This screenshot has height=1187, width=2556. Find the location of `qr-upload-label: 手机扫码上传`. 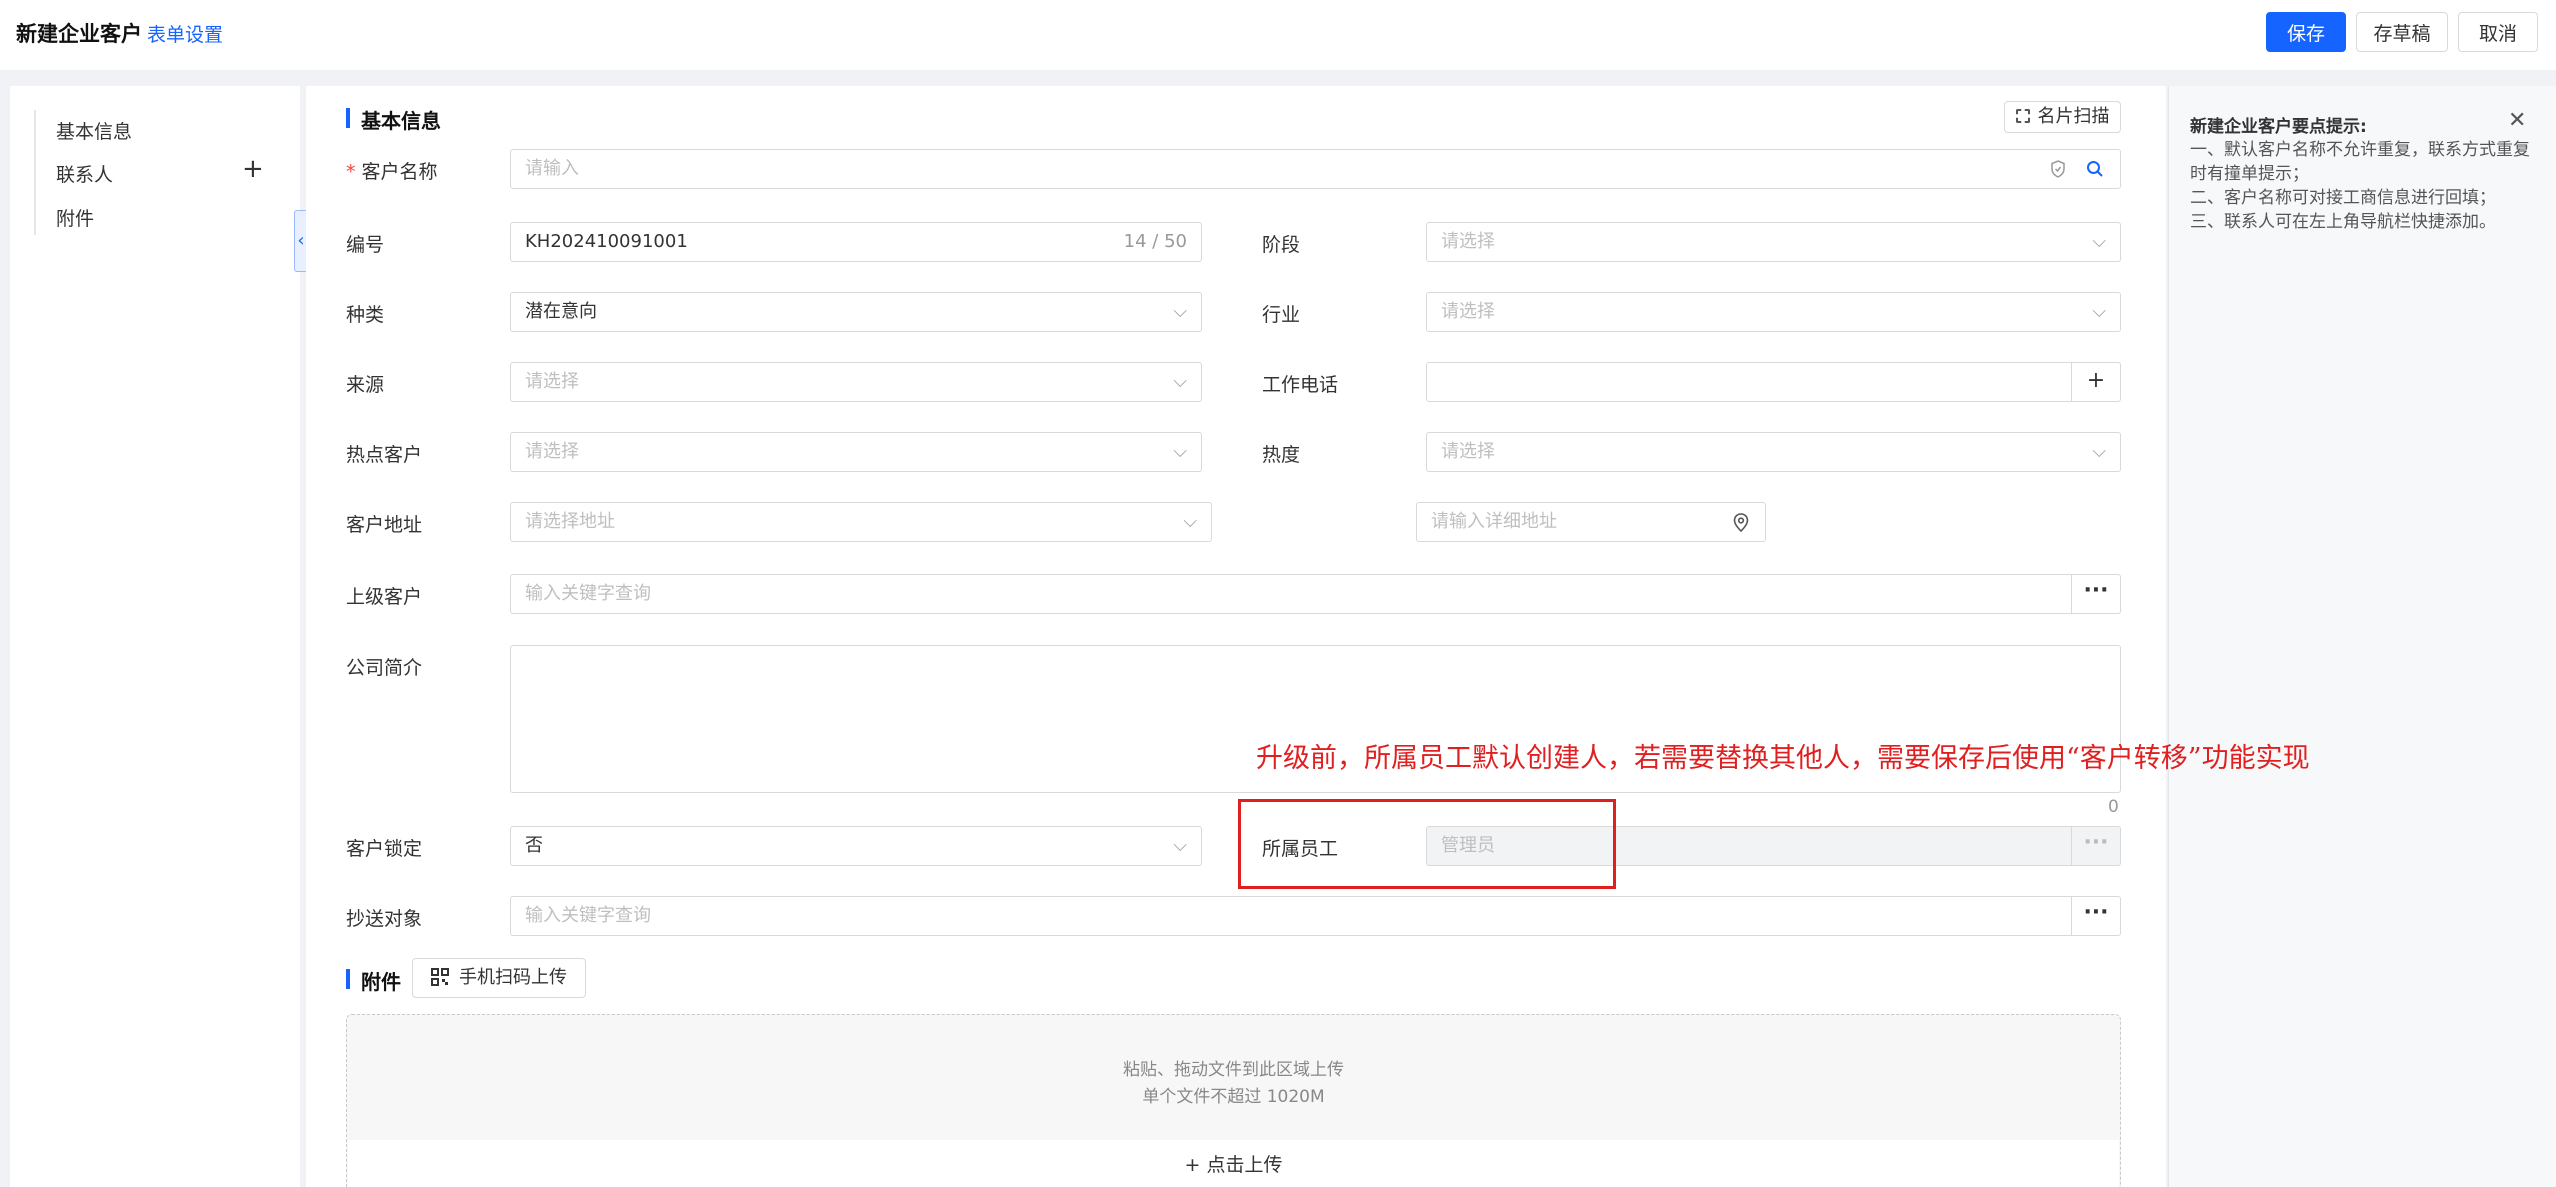

qr-upload-label: 手机扫码上传 is located at coordinates (513, 977).